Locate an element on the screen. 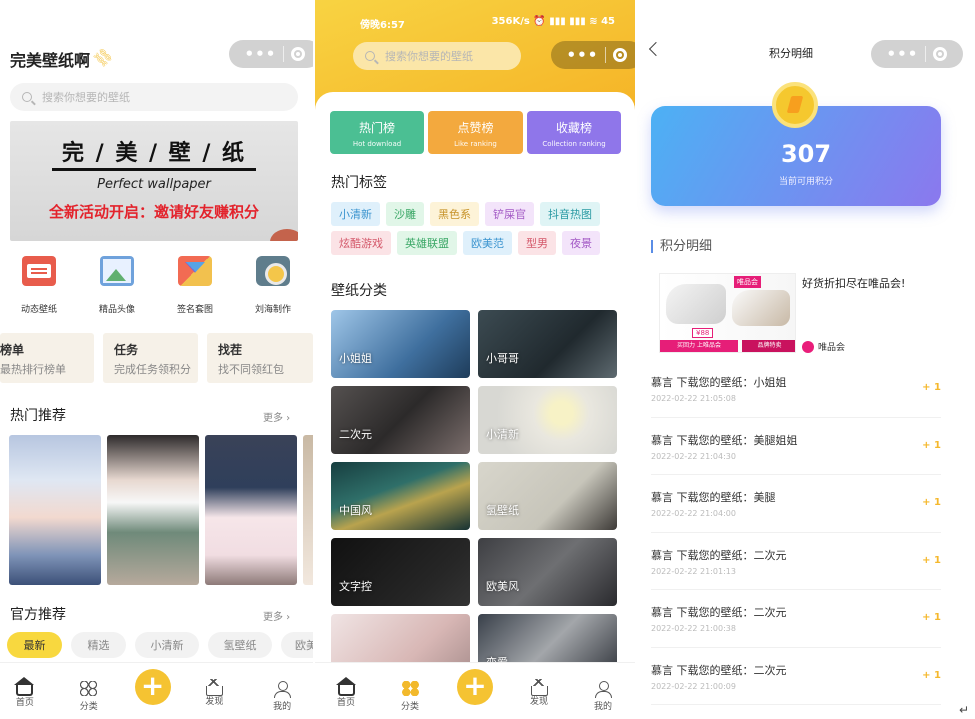  card-task: 任务 完成任务领积分 is located at coordinates (150, 358).